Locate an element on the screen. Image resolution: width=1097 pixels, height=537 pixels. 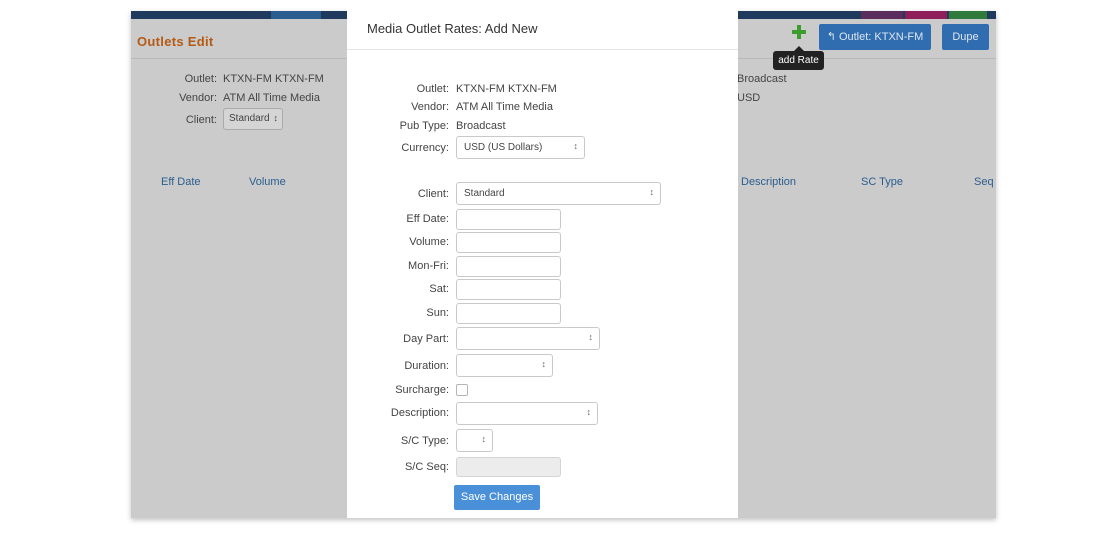
outlet-back-button-label: Outlet: KTXN-FM is located at coordinates (881, 37).